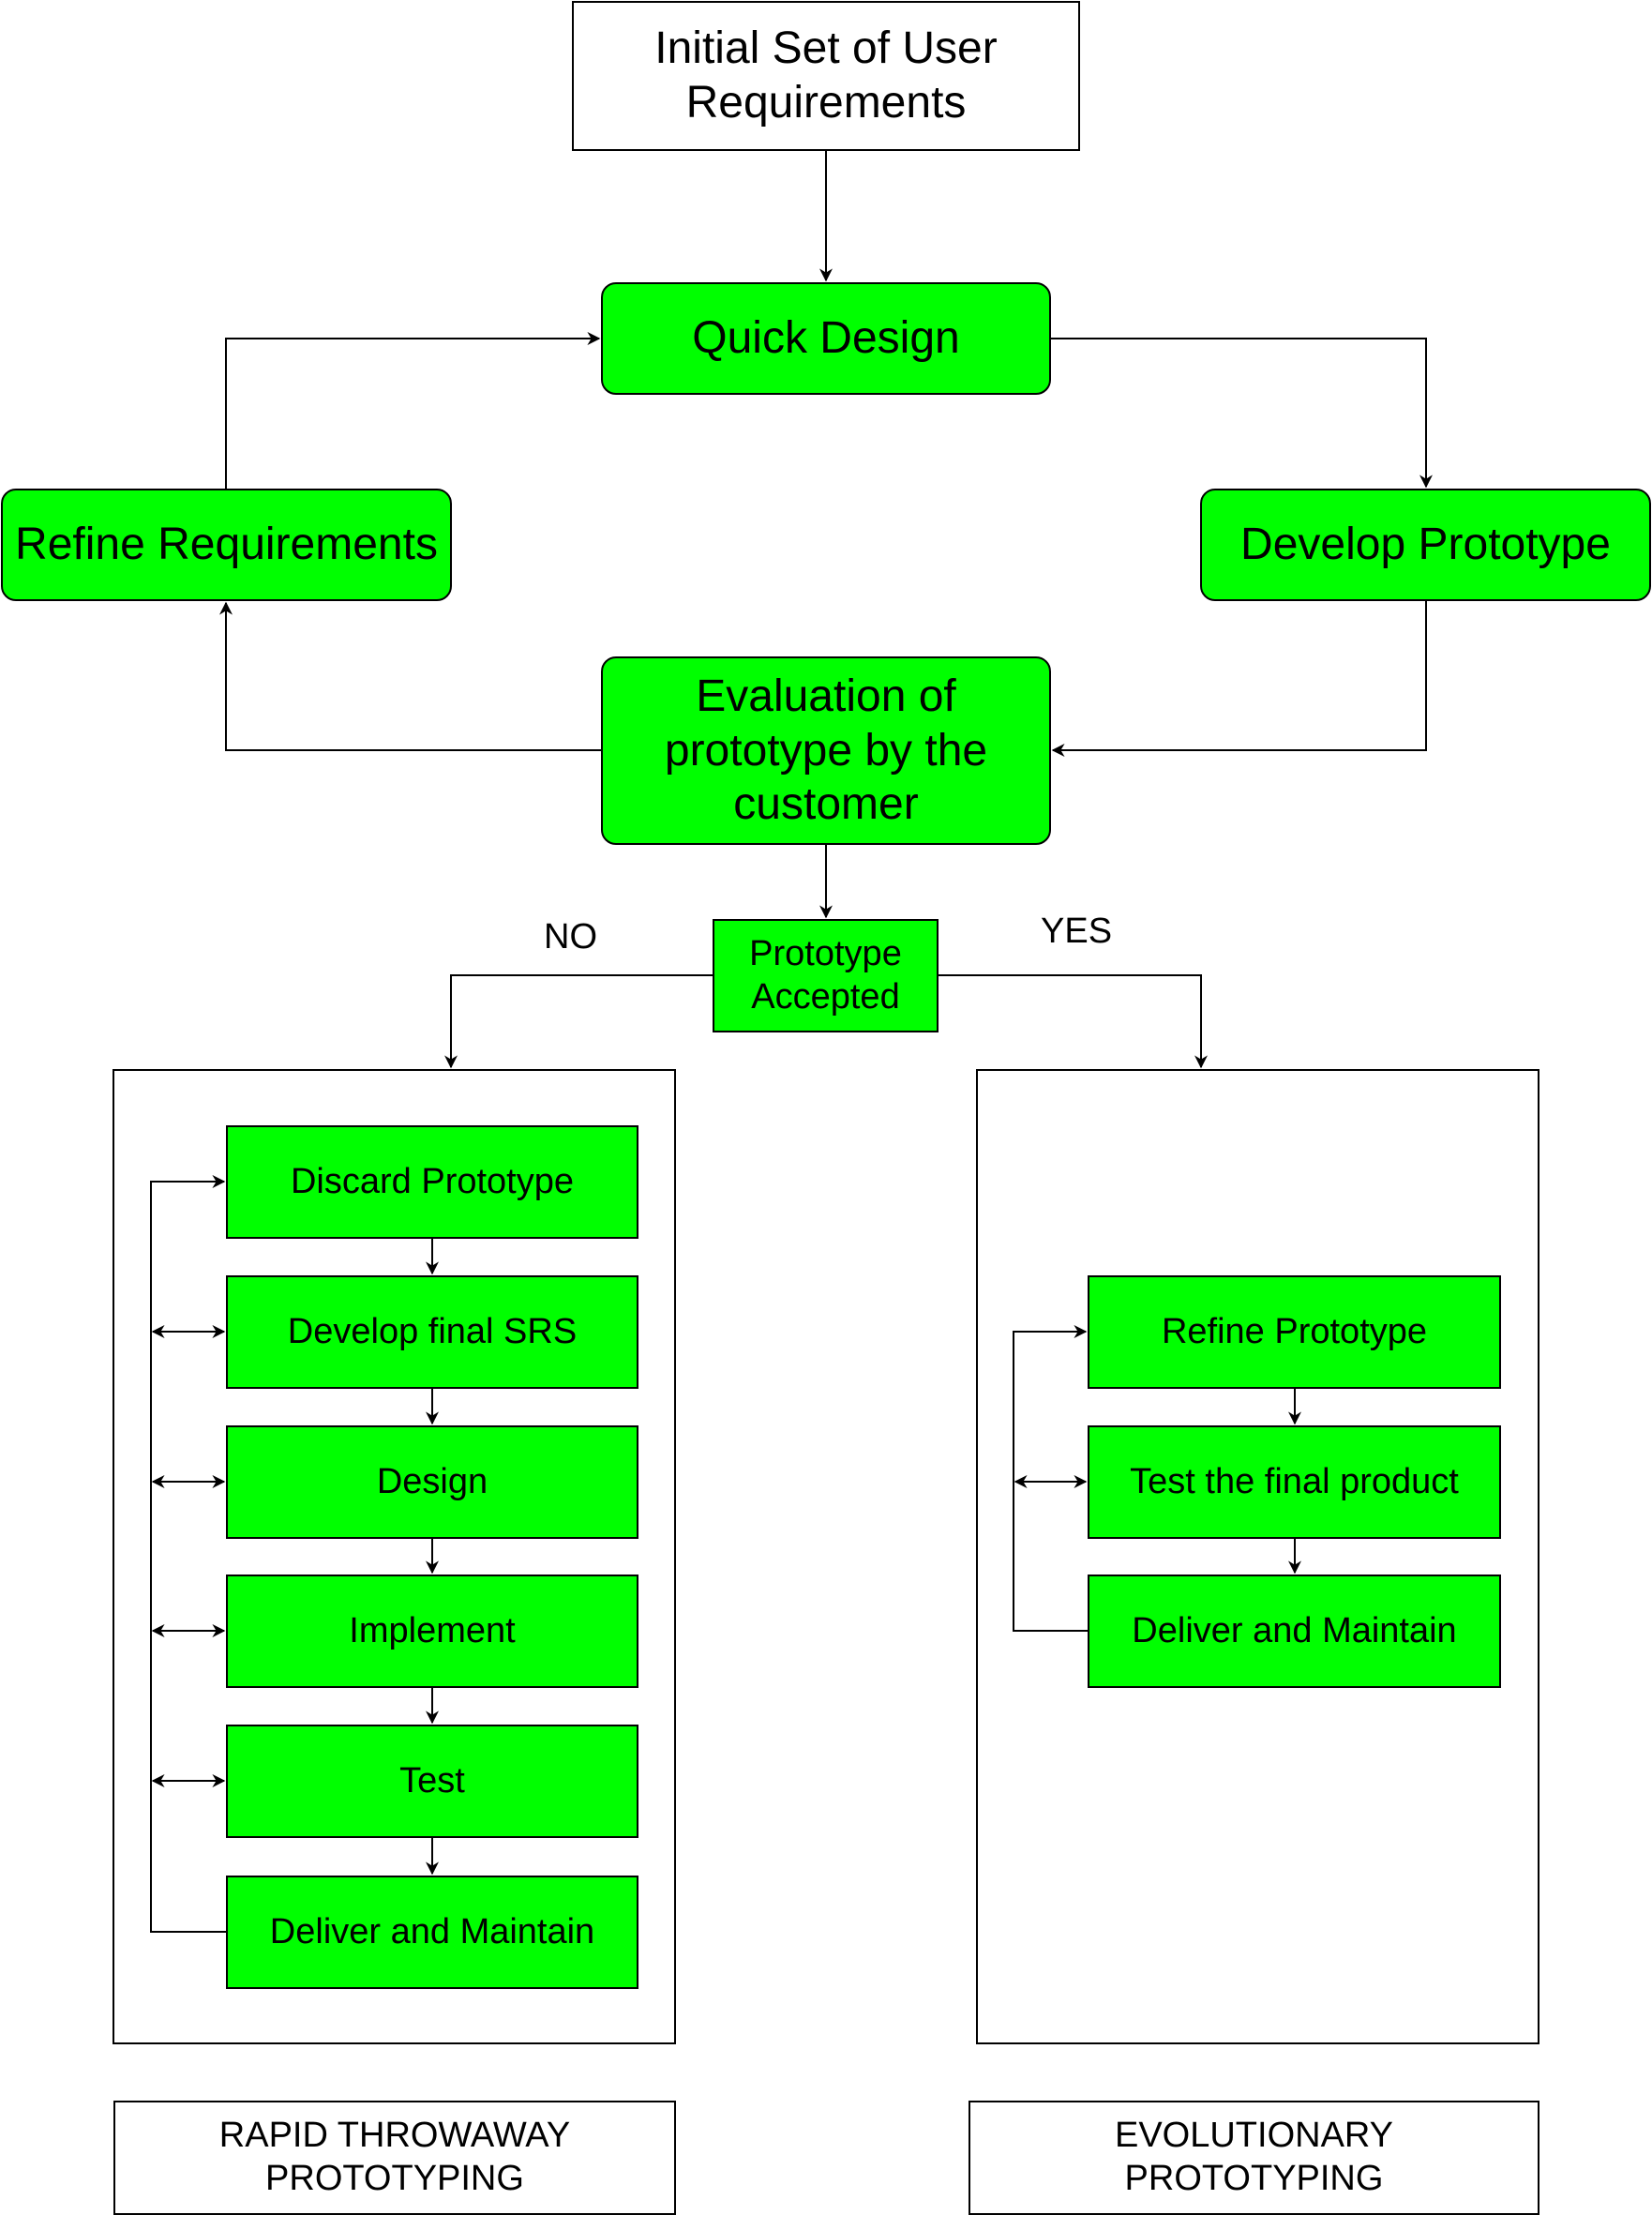 This screenshot has width=1652, height=2215. I want to click on step-label: Test the final product, so click(1294, 1481).